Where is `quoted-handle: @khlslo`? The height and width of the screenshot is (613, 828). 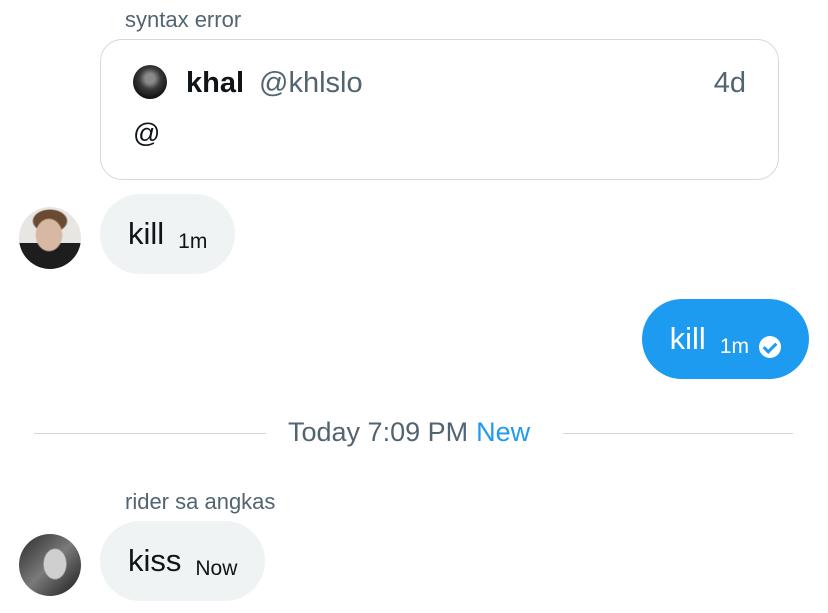
quoted-handle: @khlslo is located at coordinates (311, 83).